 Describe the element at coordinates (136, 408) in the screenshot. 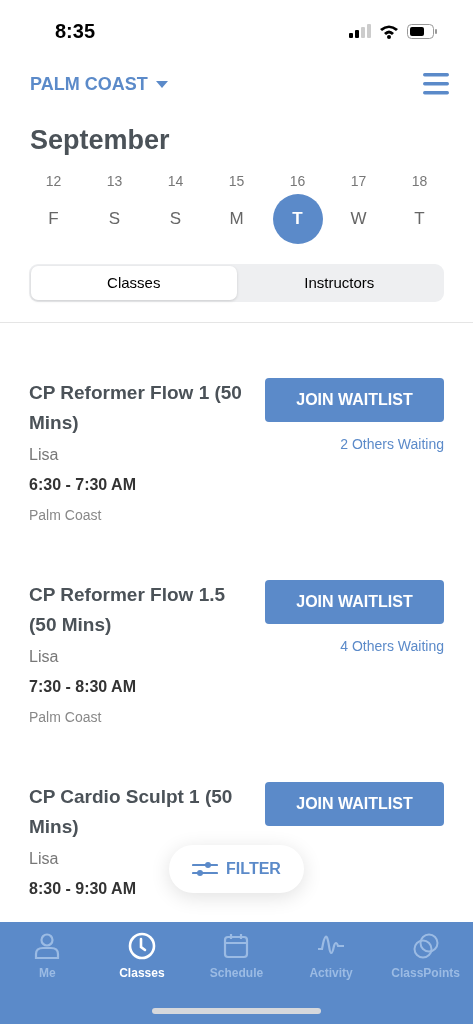

I see `class-title: CP Reformer Flow 1 (50 Mins)` at that location.